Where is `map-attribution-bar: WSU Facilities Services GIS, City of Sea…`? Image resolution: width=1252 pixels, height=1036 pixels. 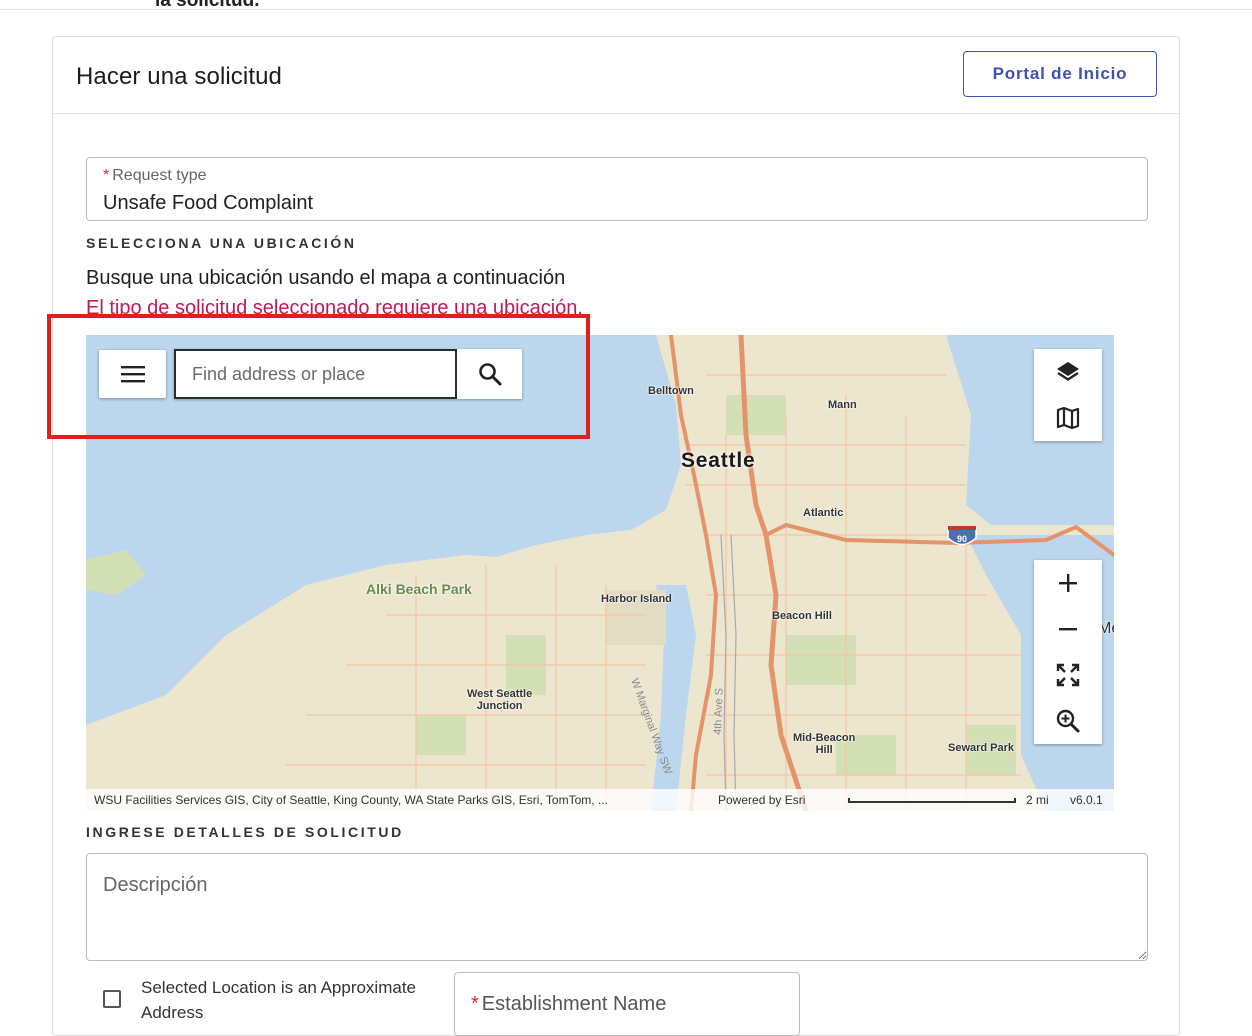 map-attribution-bar: WSU Facilities Services GIS, City of Sea… is located at coordinates (600, 800).